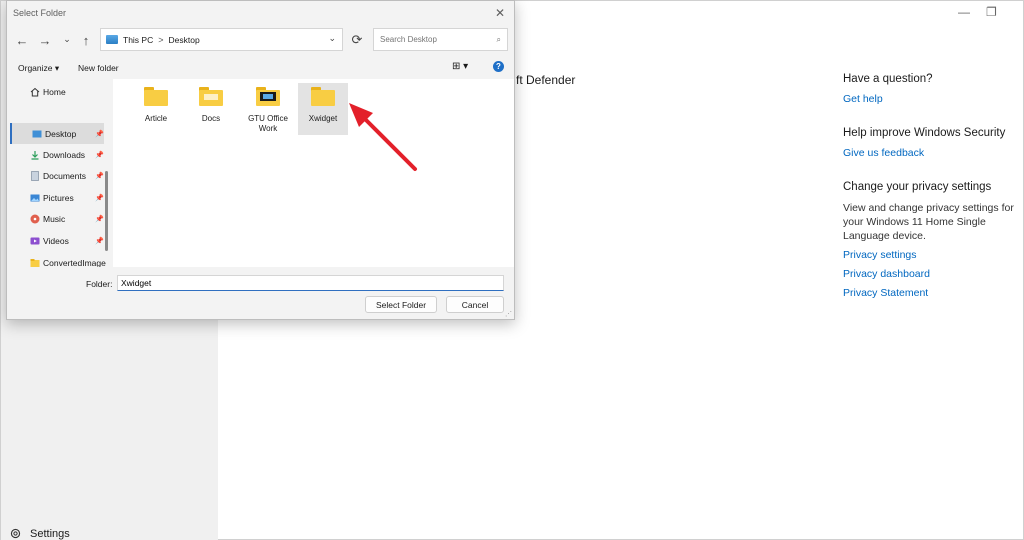 The width and height of the screenshot is (1024, 540). I want to click on nav-item-convertedimage: ConvertedImage, so click(58, 260).